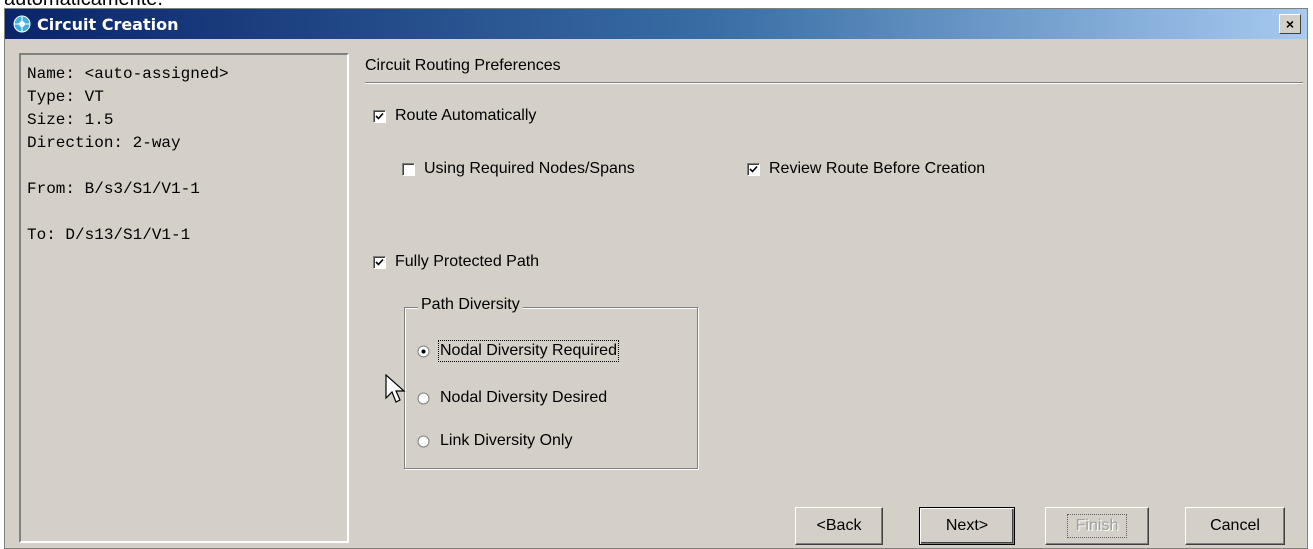  Describe the element at coordinates (423, 351) in the screenshot. I see `radio-selected-icon` at that location.